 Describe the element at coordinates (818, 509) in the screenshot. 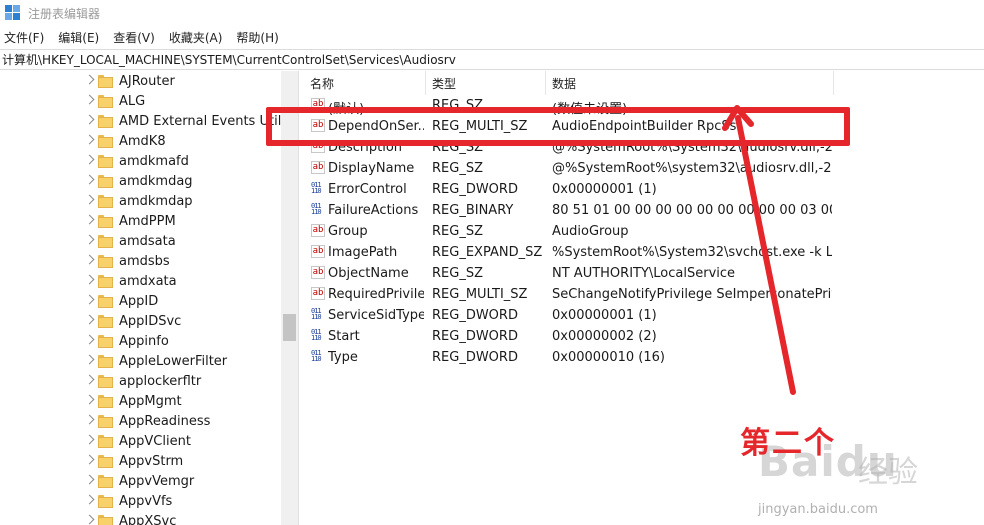

I see `watermark-url: jingyan.baidu.com` at that location.